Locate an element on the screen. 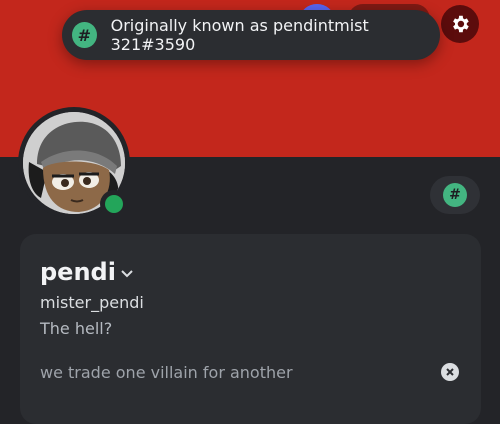 The height and width of the screenshot is (424, 500). gear-icon is located at coordinates (461, 24).